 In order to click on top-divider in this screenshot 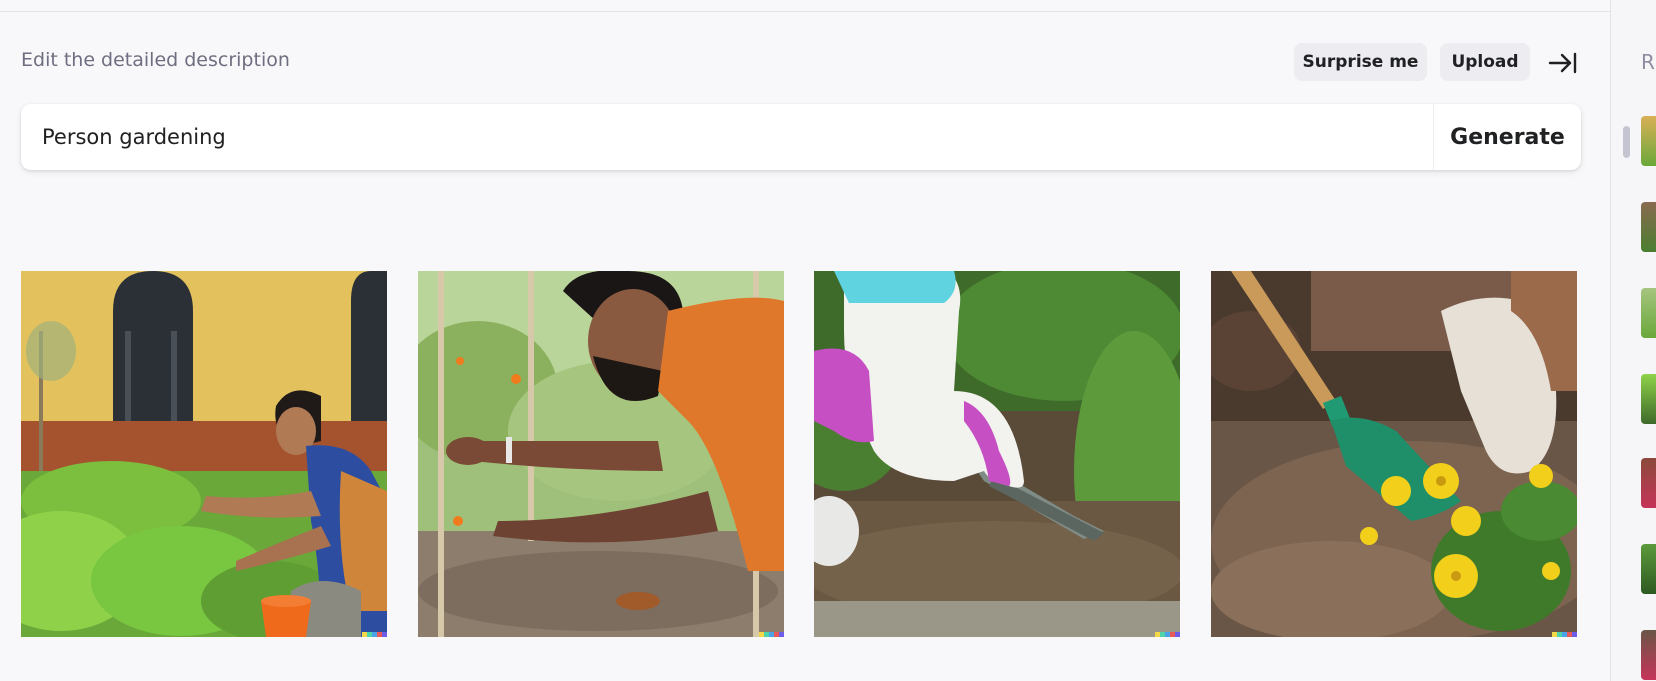, I will do `click(805, 6)`.